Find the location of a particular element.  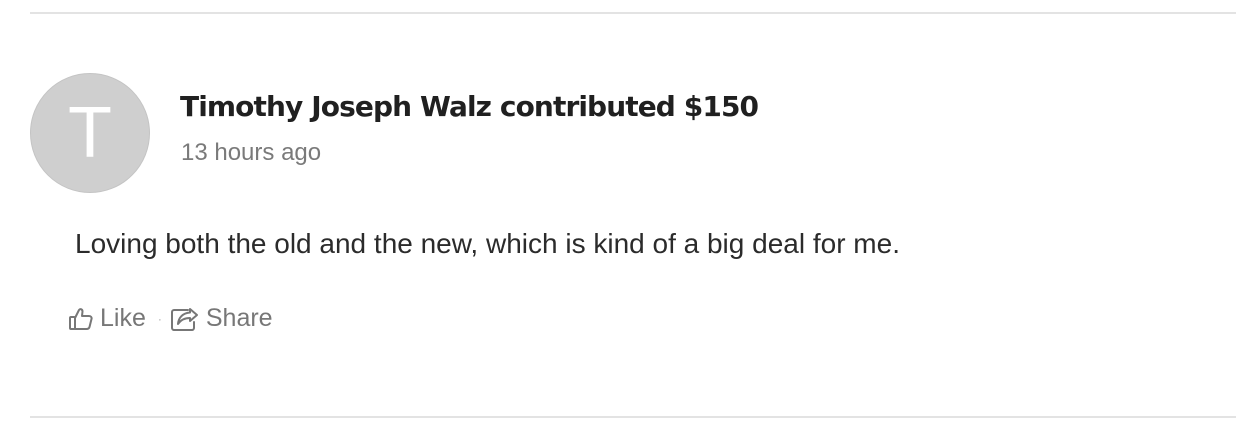

avatar: T is located at coordinates (90, 133).